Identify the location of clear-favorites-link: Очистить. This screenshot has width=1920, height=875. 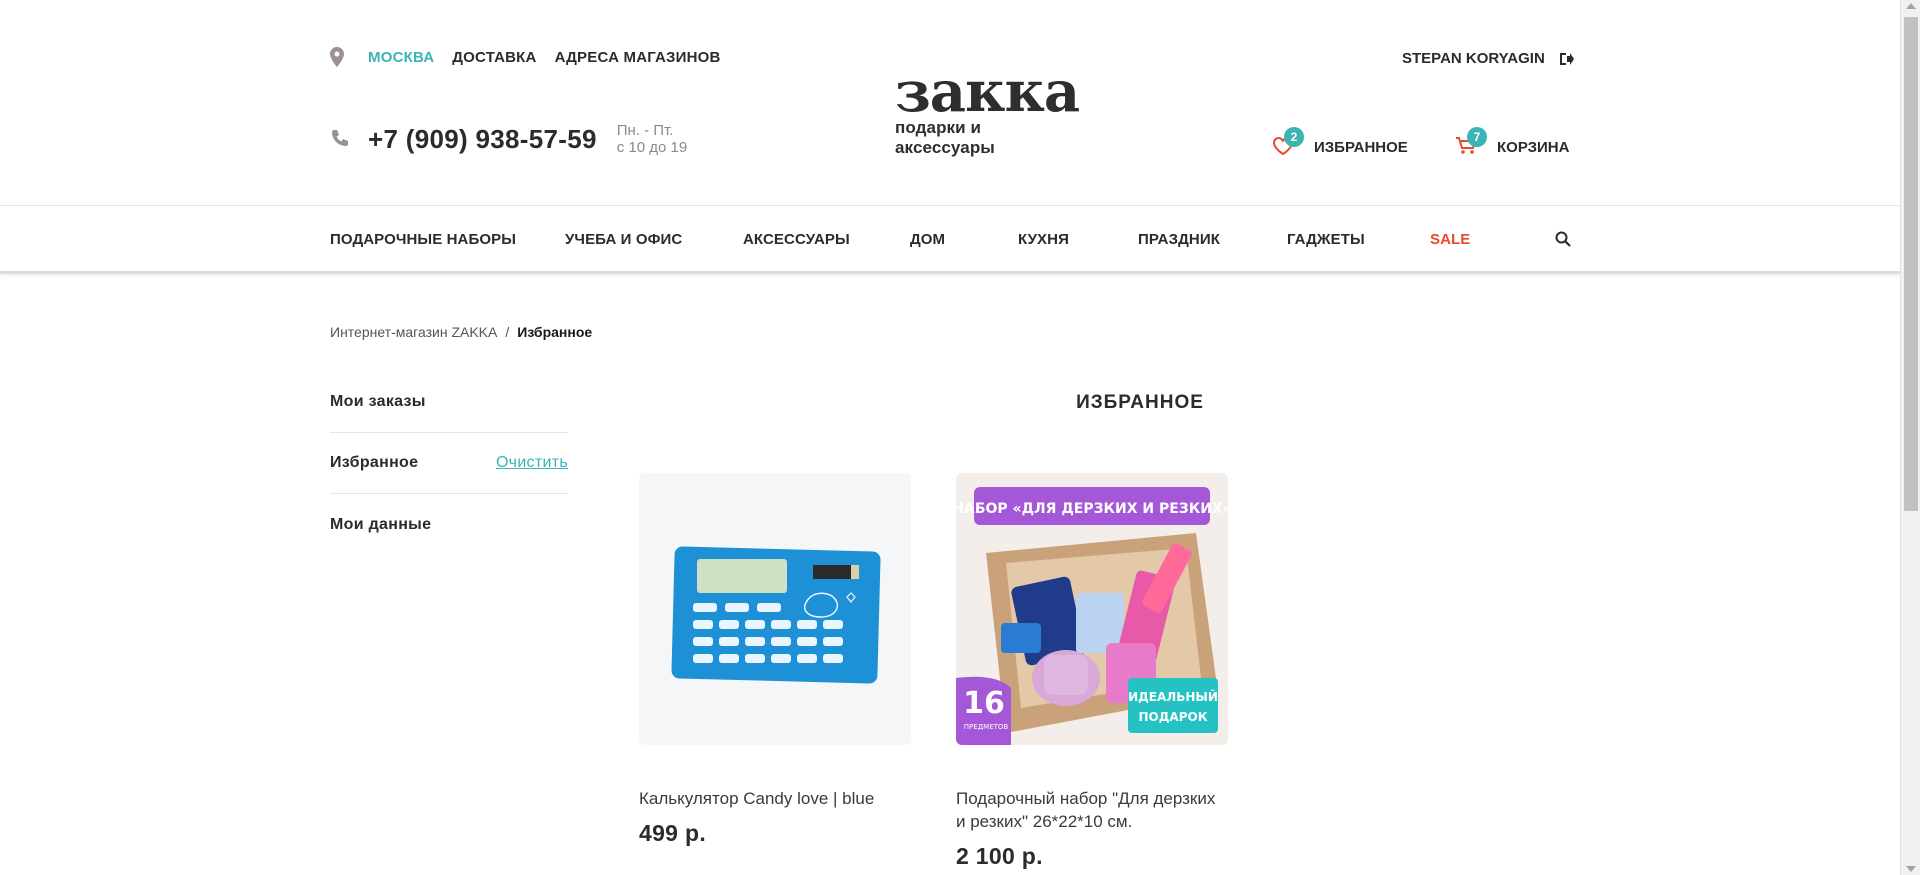
(532, 463).